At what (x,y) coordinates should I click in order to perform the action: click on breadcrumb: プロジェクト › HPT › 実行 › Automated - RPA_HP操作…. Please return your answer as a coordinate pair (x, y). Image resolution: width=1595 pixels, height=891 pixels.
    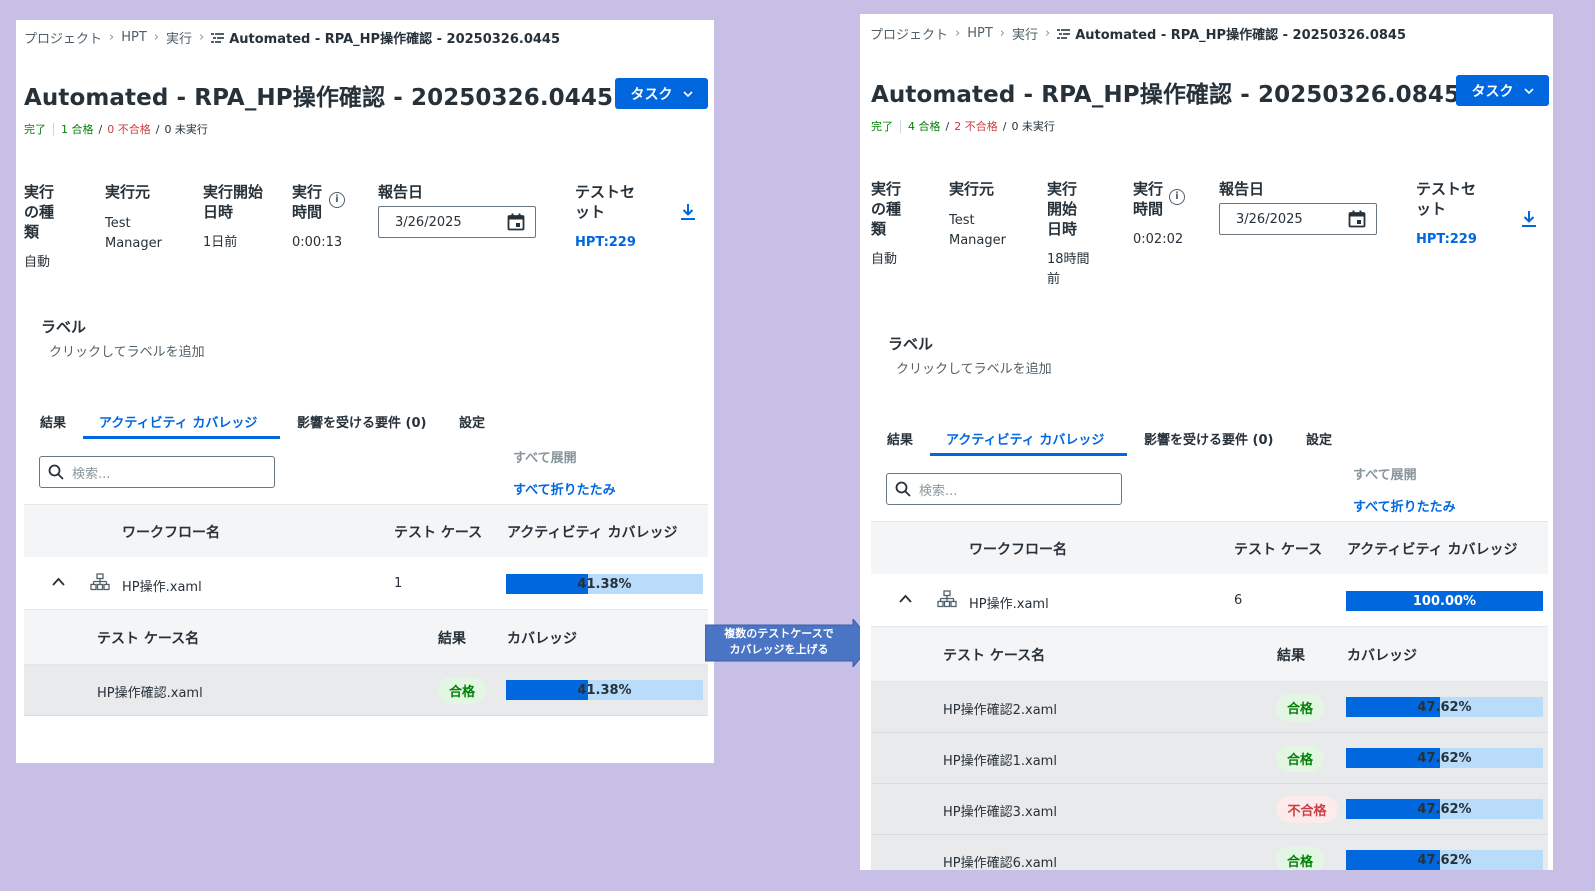
    Looking at the image, I should click on (292, 37).